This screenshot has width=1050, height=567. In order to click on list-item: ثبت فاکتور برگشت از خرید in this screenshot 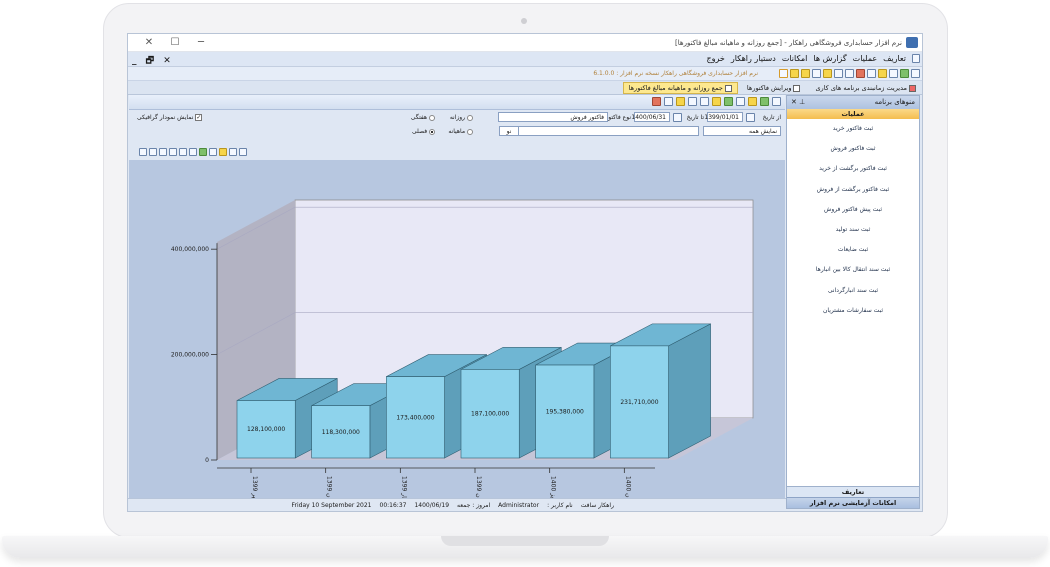, I will do `click(853, 169)`.